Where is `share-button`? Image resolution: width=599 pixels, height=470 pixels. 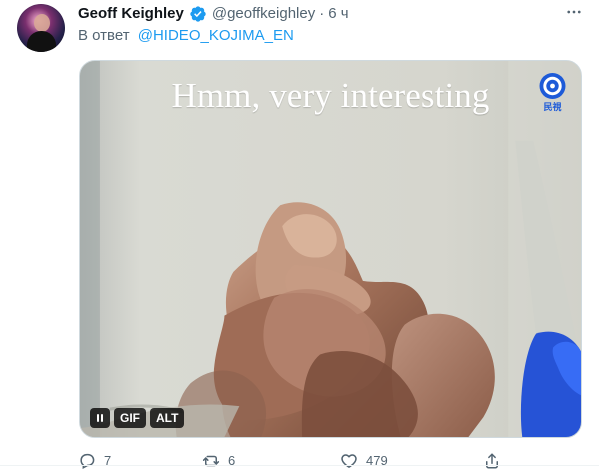 share-button is located at coordinates (492, 461).